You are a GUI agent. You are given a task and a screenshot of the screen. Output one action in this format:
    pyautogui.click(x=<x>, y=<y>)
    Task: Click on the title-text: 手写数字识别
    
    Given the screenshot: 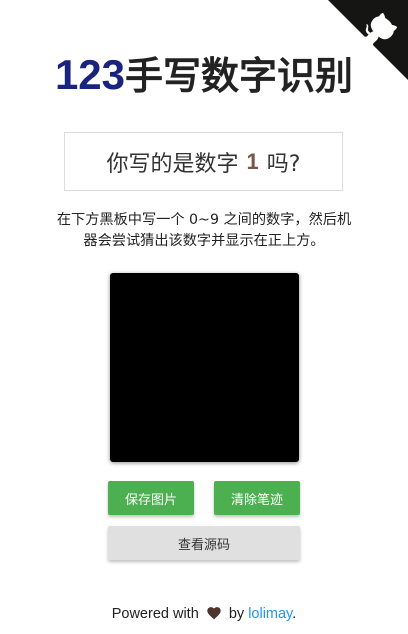 What is the action you would take?
    pyautogui.click(x=239, y=76)
    